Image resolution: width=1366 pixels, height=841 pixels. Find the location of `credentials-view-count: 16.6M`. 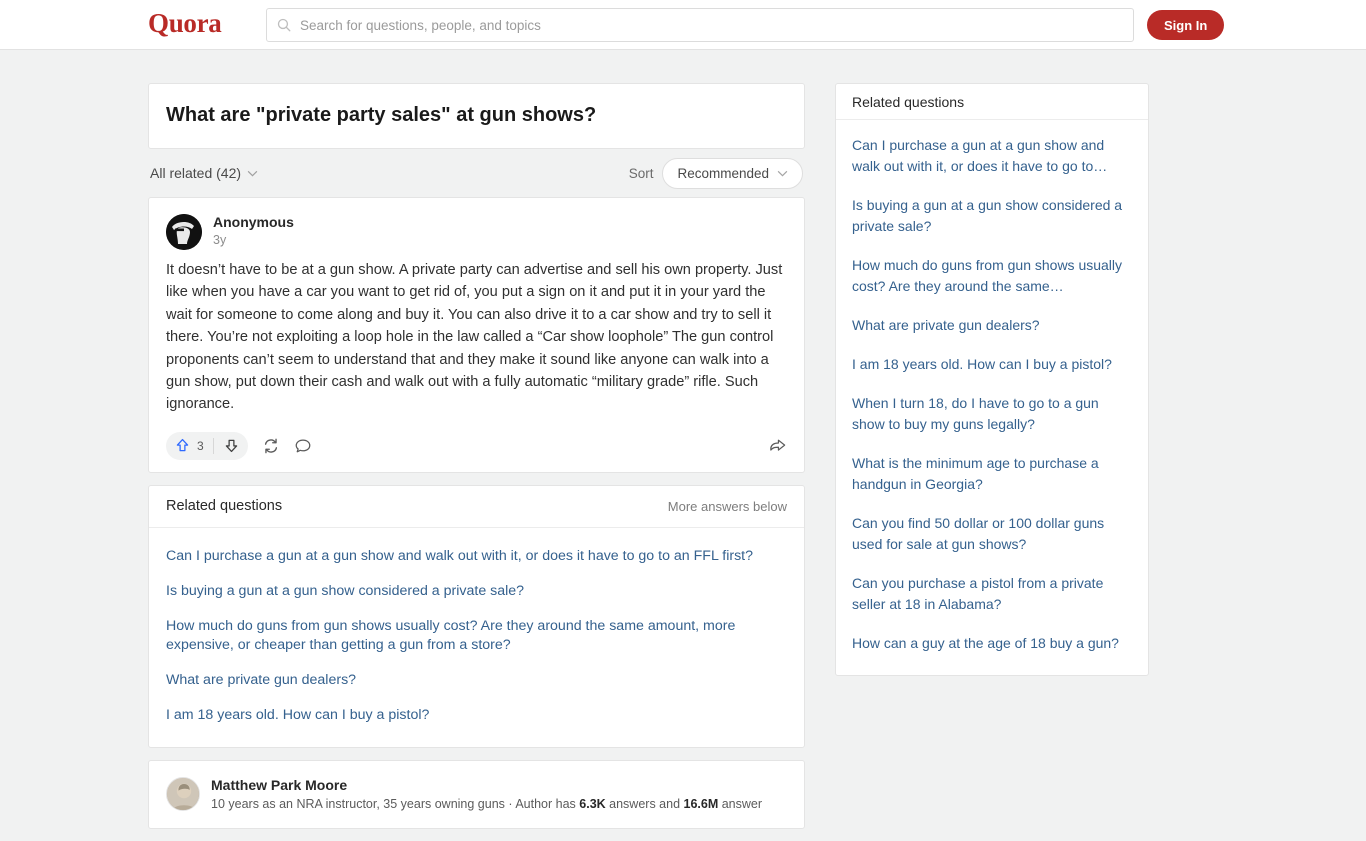

credentials-view-count: 16.6M is located at coordinates (701, 803).